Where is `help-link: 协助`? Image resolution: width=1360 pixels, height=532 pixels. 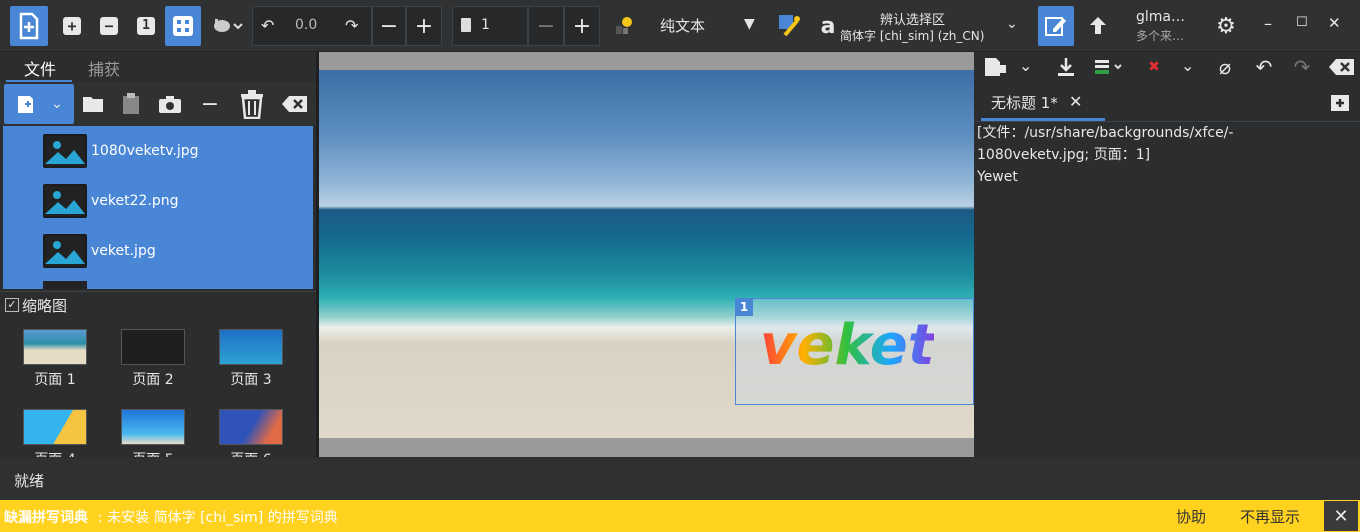 help-link: 协助 is located at coordinates (1191, 516).